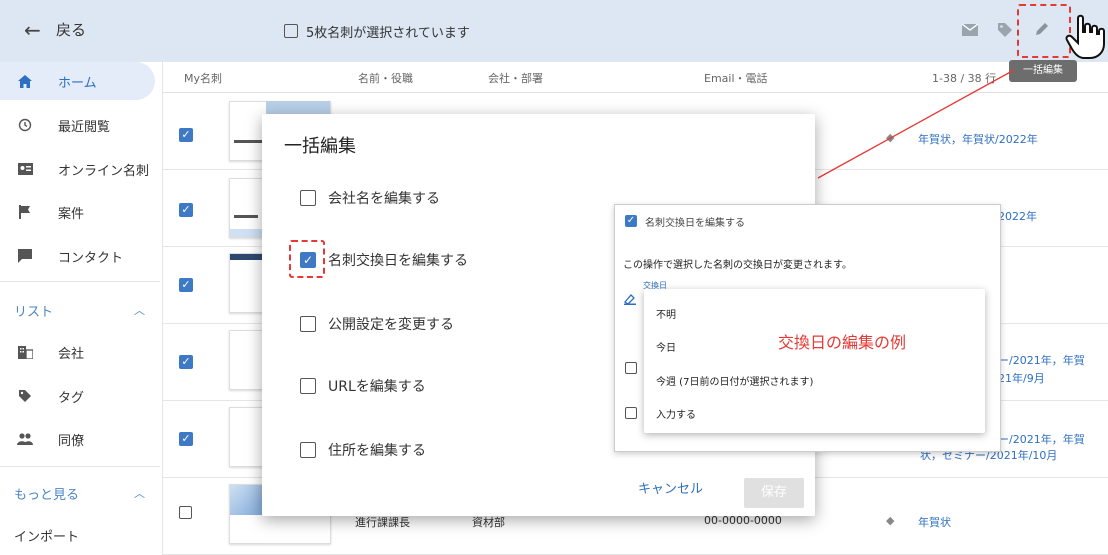 This screenshot has width=1108, height=555. Describe the element at coordinates (734, 380) in the screenshot. I see `menu-item-this-week: 今週 (7日前の日付が選択されます)` at that location.